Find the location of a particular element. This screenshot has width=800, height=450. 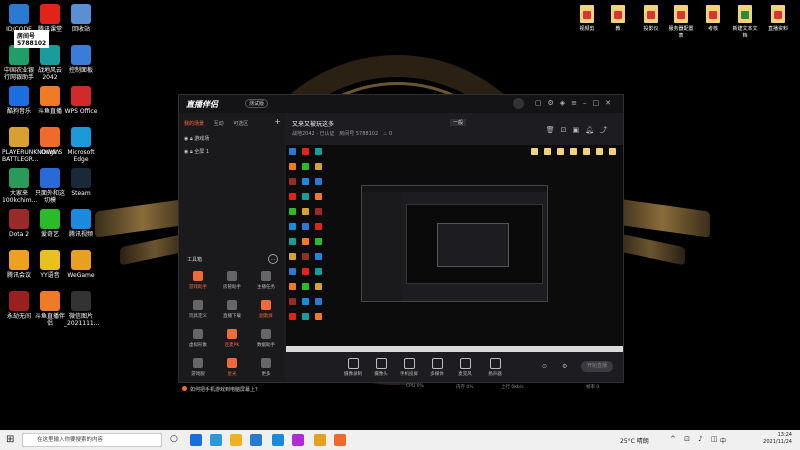

toolbox-item: 更多 is located at coordinates (266, 367).